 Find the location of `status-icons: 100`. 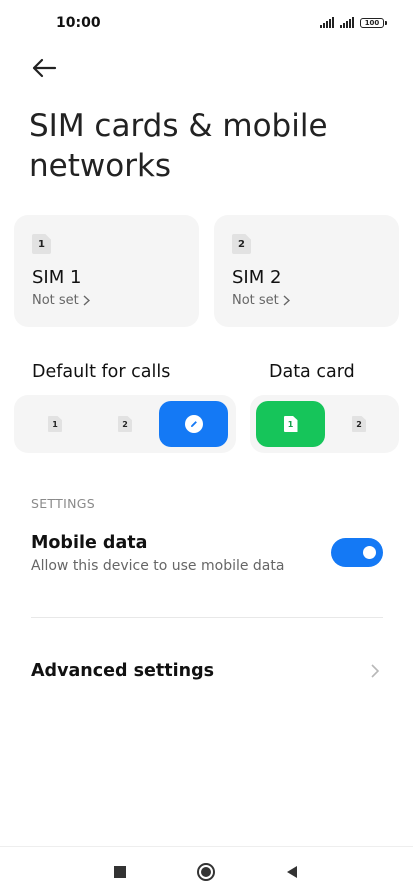

status-icons: 100 is located at coordinates (353, 22).